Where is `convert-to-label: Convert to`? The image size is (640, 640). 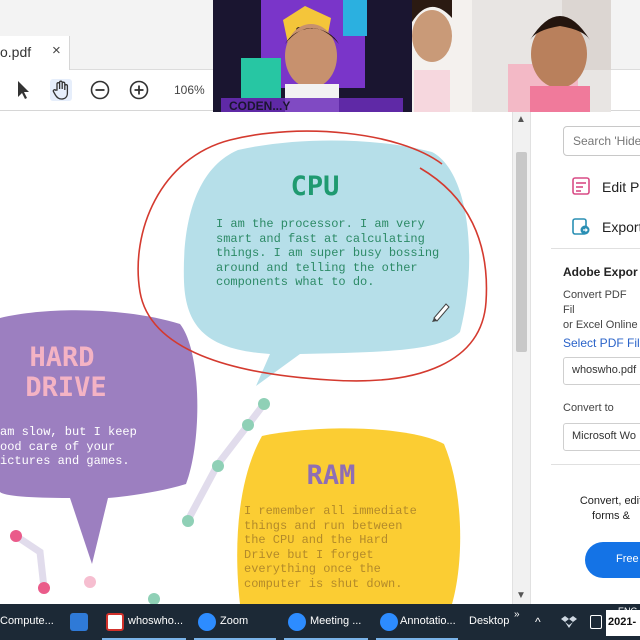
convert-to-label: Convert to is located at coordinates (588, 408).